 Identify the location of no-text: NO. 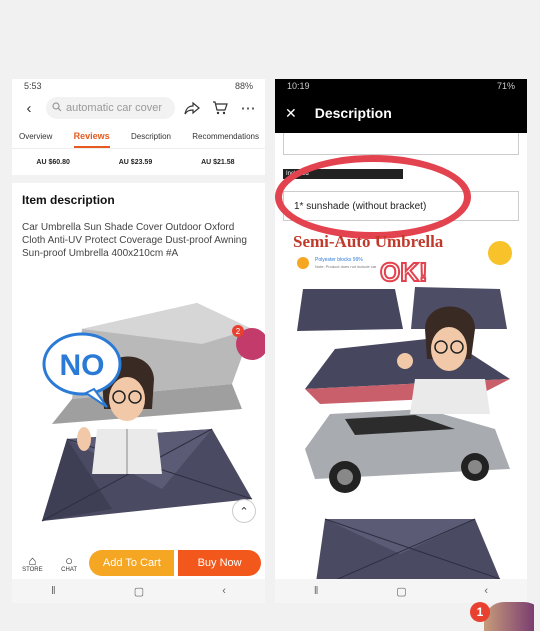
(82, 365).